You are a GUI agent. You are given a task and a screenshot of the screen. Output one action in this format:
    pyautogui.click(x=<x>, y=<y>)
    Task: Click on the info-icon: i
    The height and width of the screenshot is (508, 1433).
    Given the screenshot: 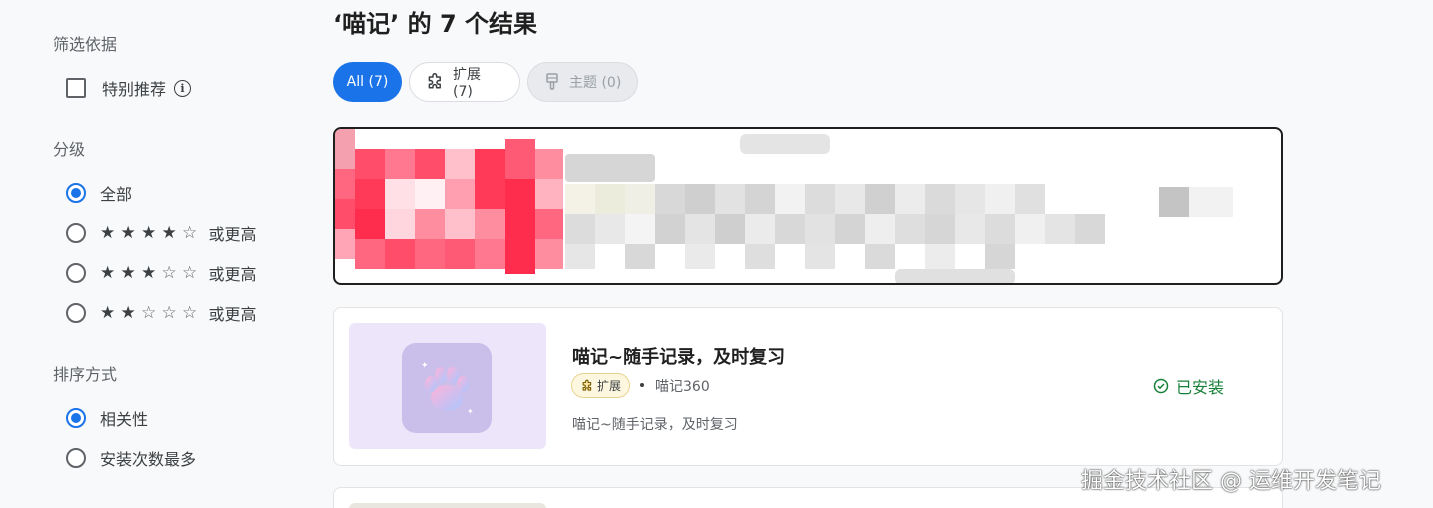 What is the action you would take?
    pyautogui.click(x=183, y=88)
    